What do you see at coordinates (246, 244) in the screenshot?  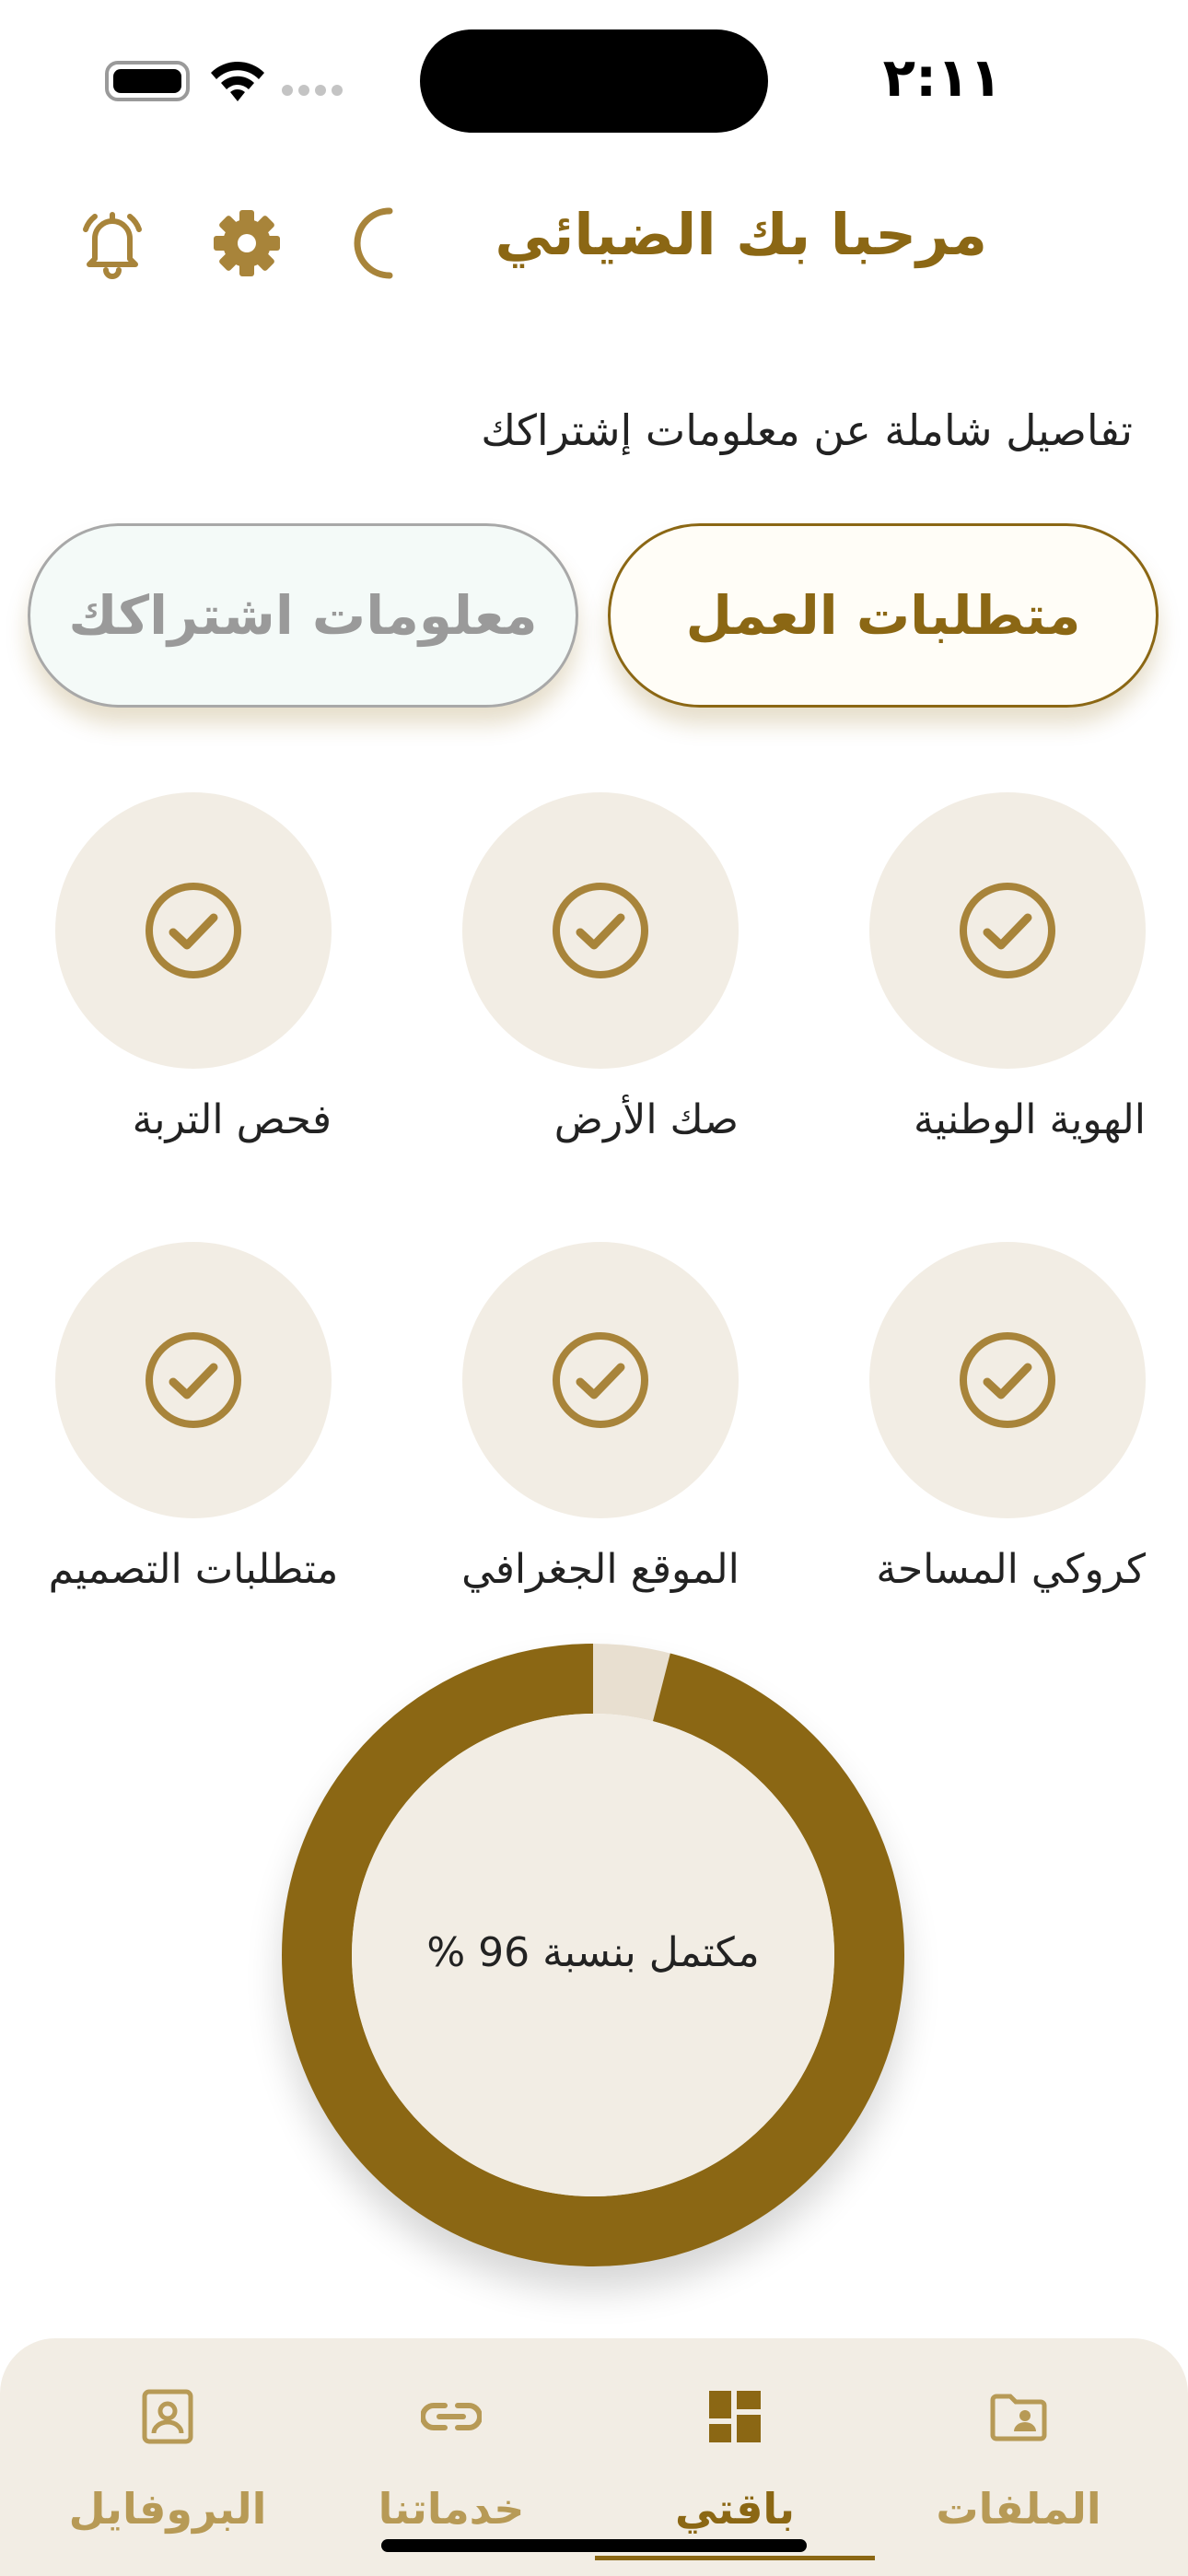 I see `gear-icon` at bounding box center [246, 244].